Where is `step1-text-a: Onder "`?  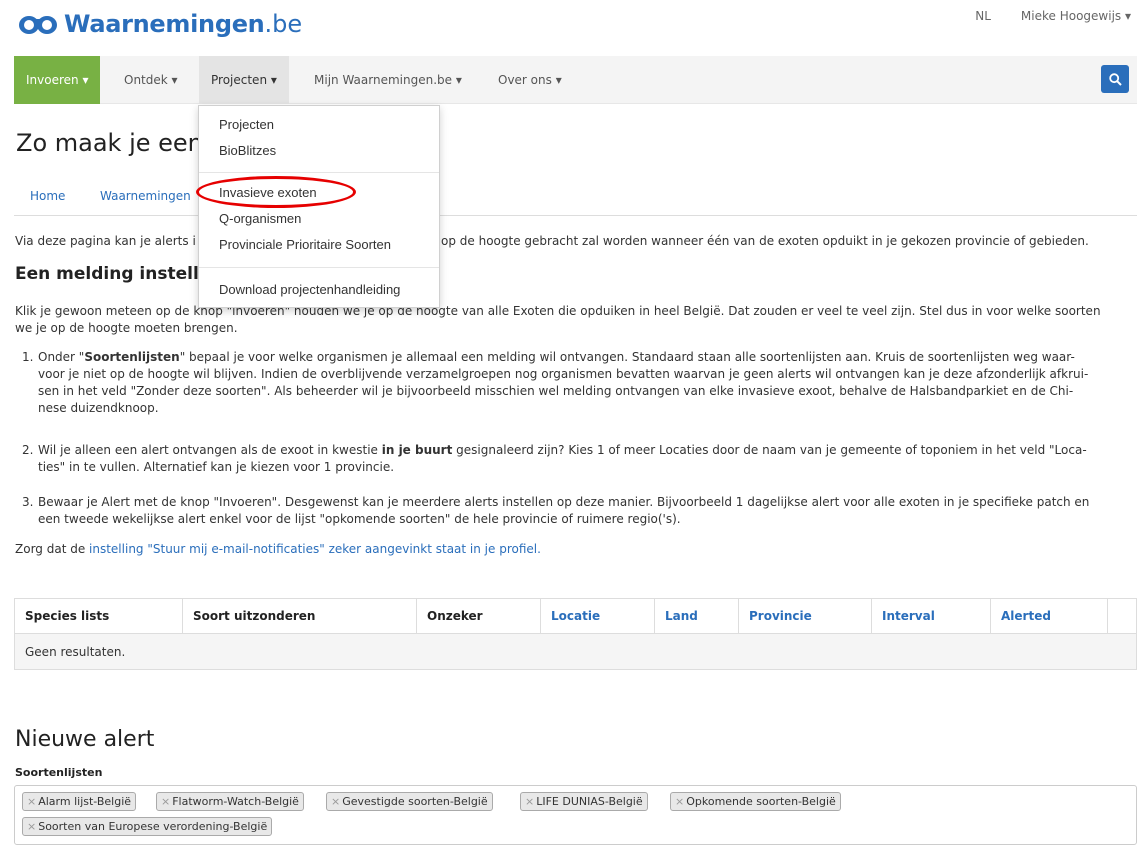
step1-text-a: Onder " is located at coordinates (61, 357).